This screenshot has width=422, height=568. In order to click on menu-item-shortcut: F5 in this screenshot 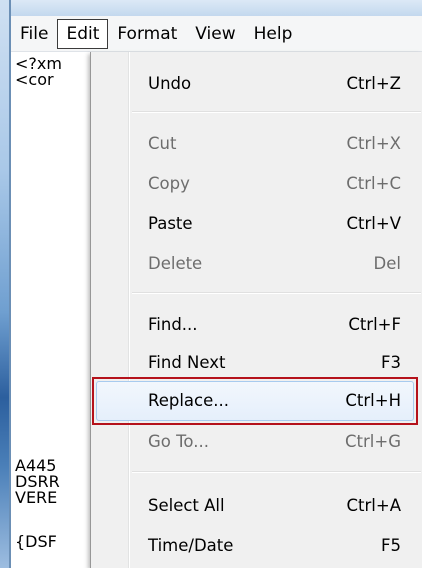, I will do `click(391, 545)`.